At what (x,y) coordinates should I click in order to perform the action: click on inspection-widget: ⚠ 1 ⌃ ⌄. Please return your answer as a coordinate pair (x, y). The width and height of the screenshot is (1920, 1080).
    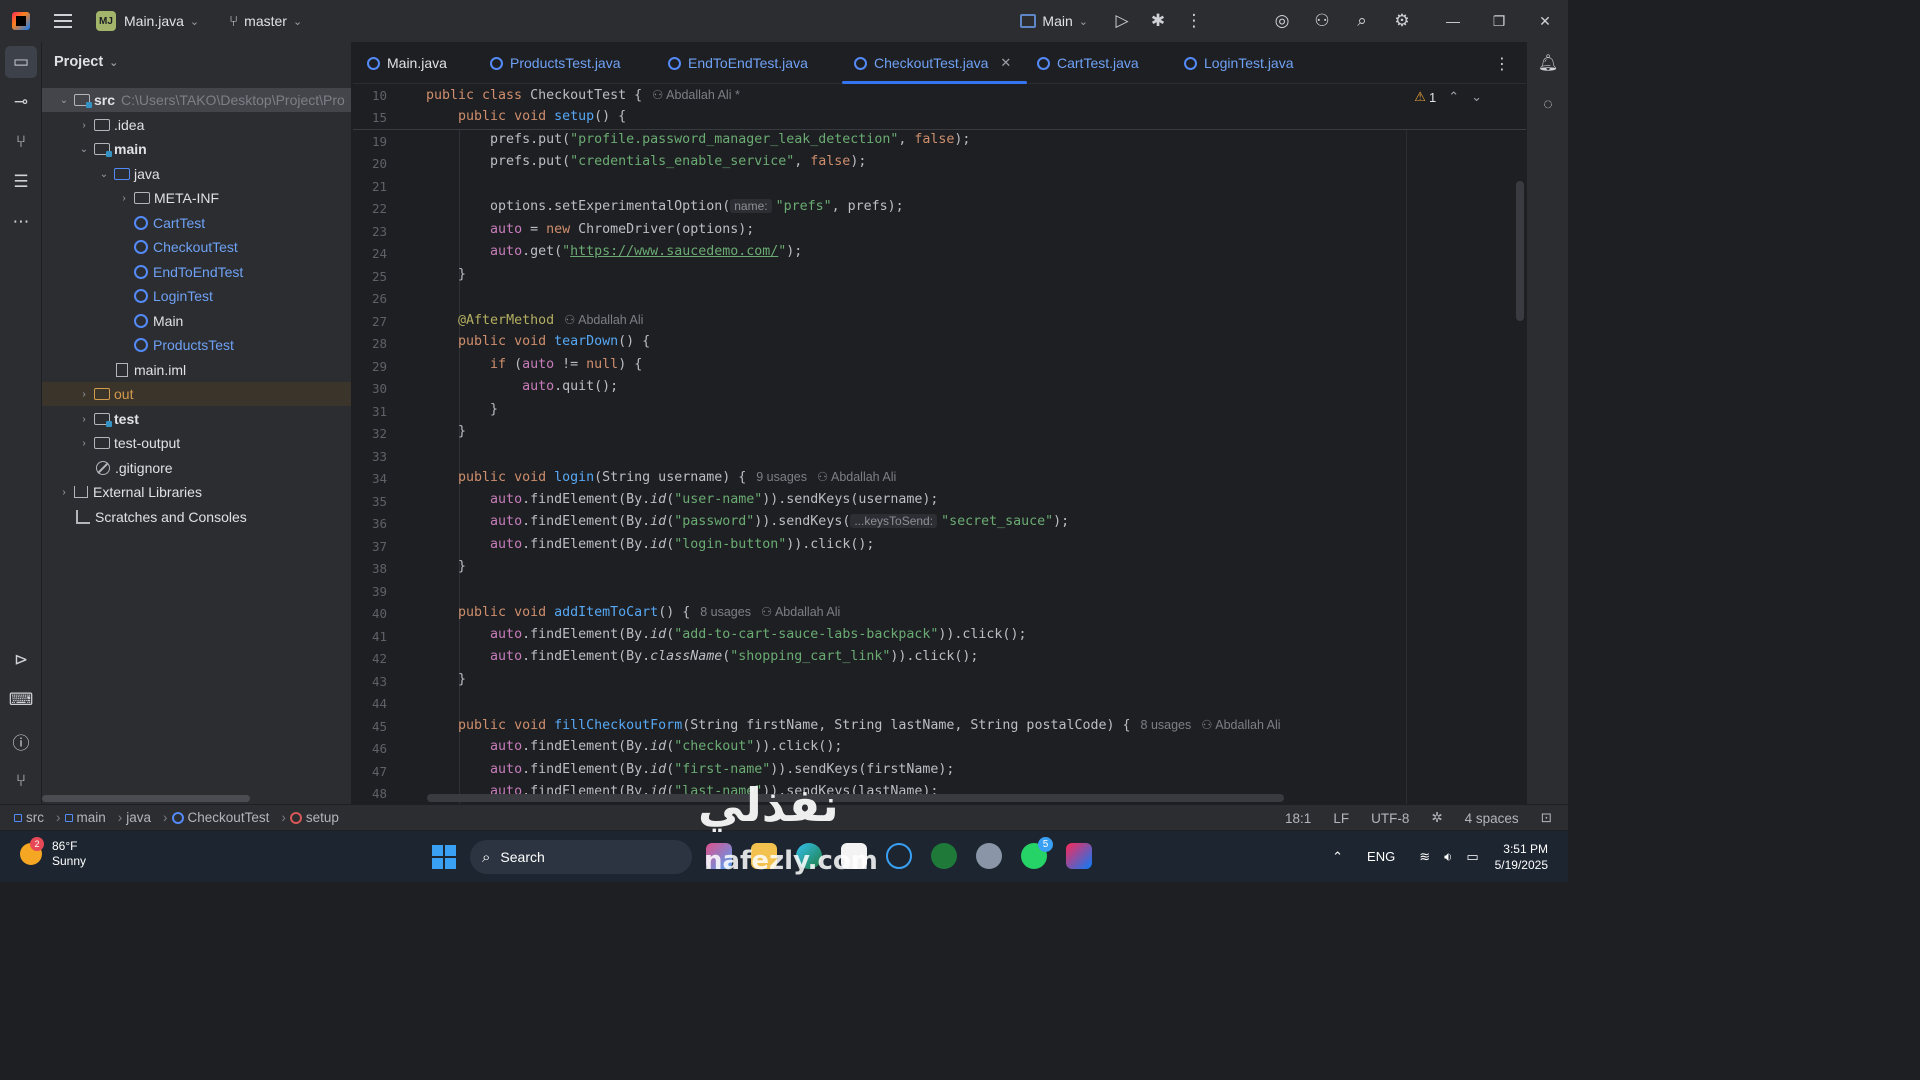
    Looking at the image, I should click on (1448, 97).